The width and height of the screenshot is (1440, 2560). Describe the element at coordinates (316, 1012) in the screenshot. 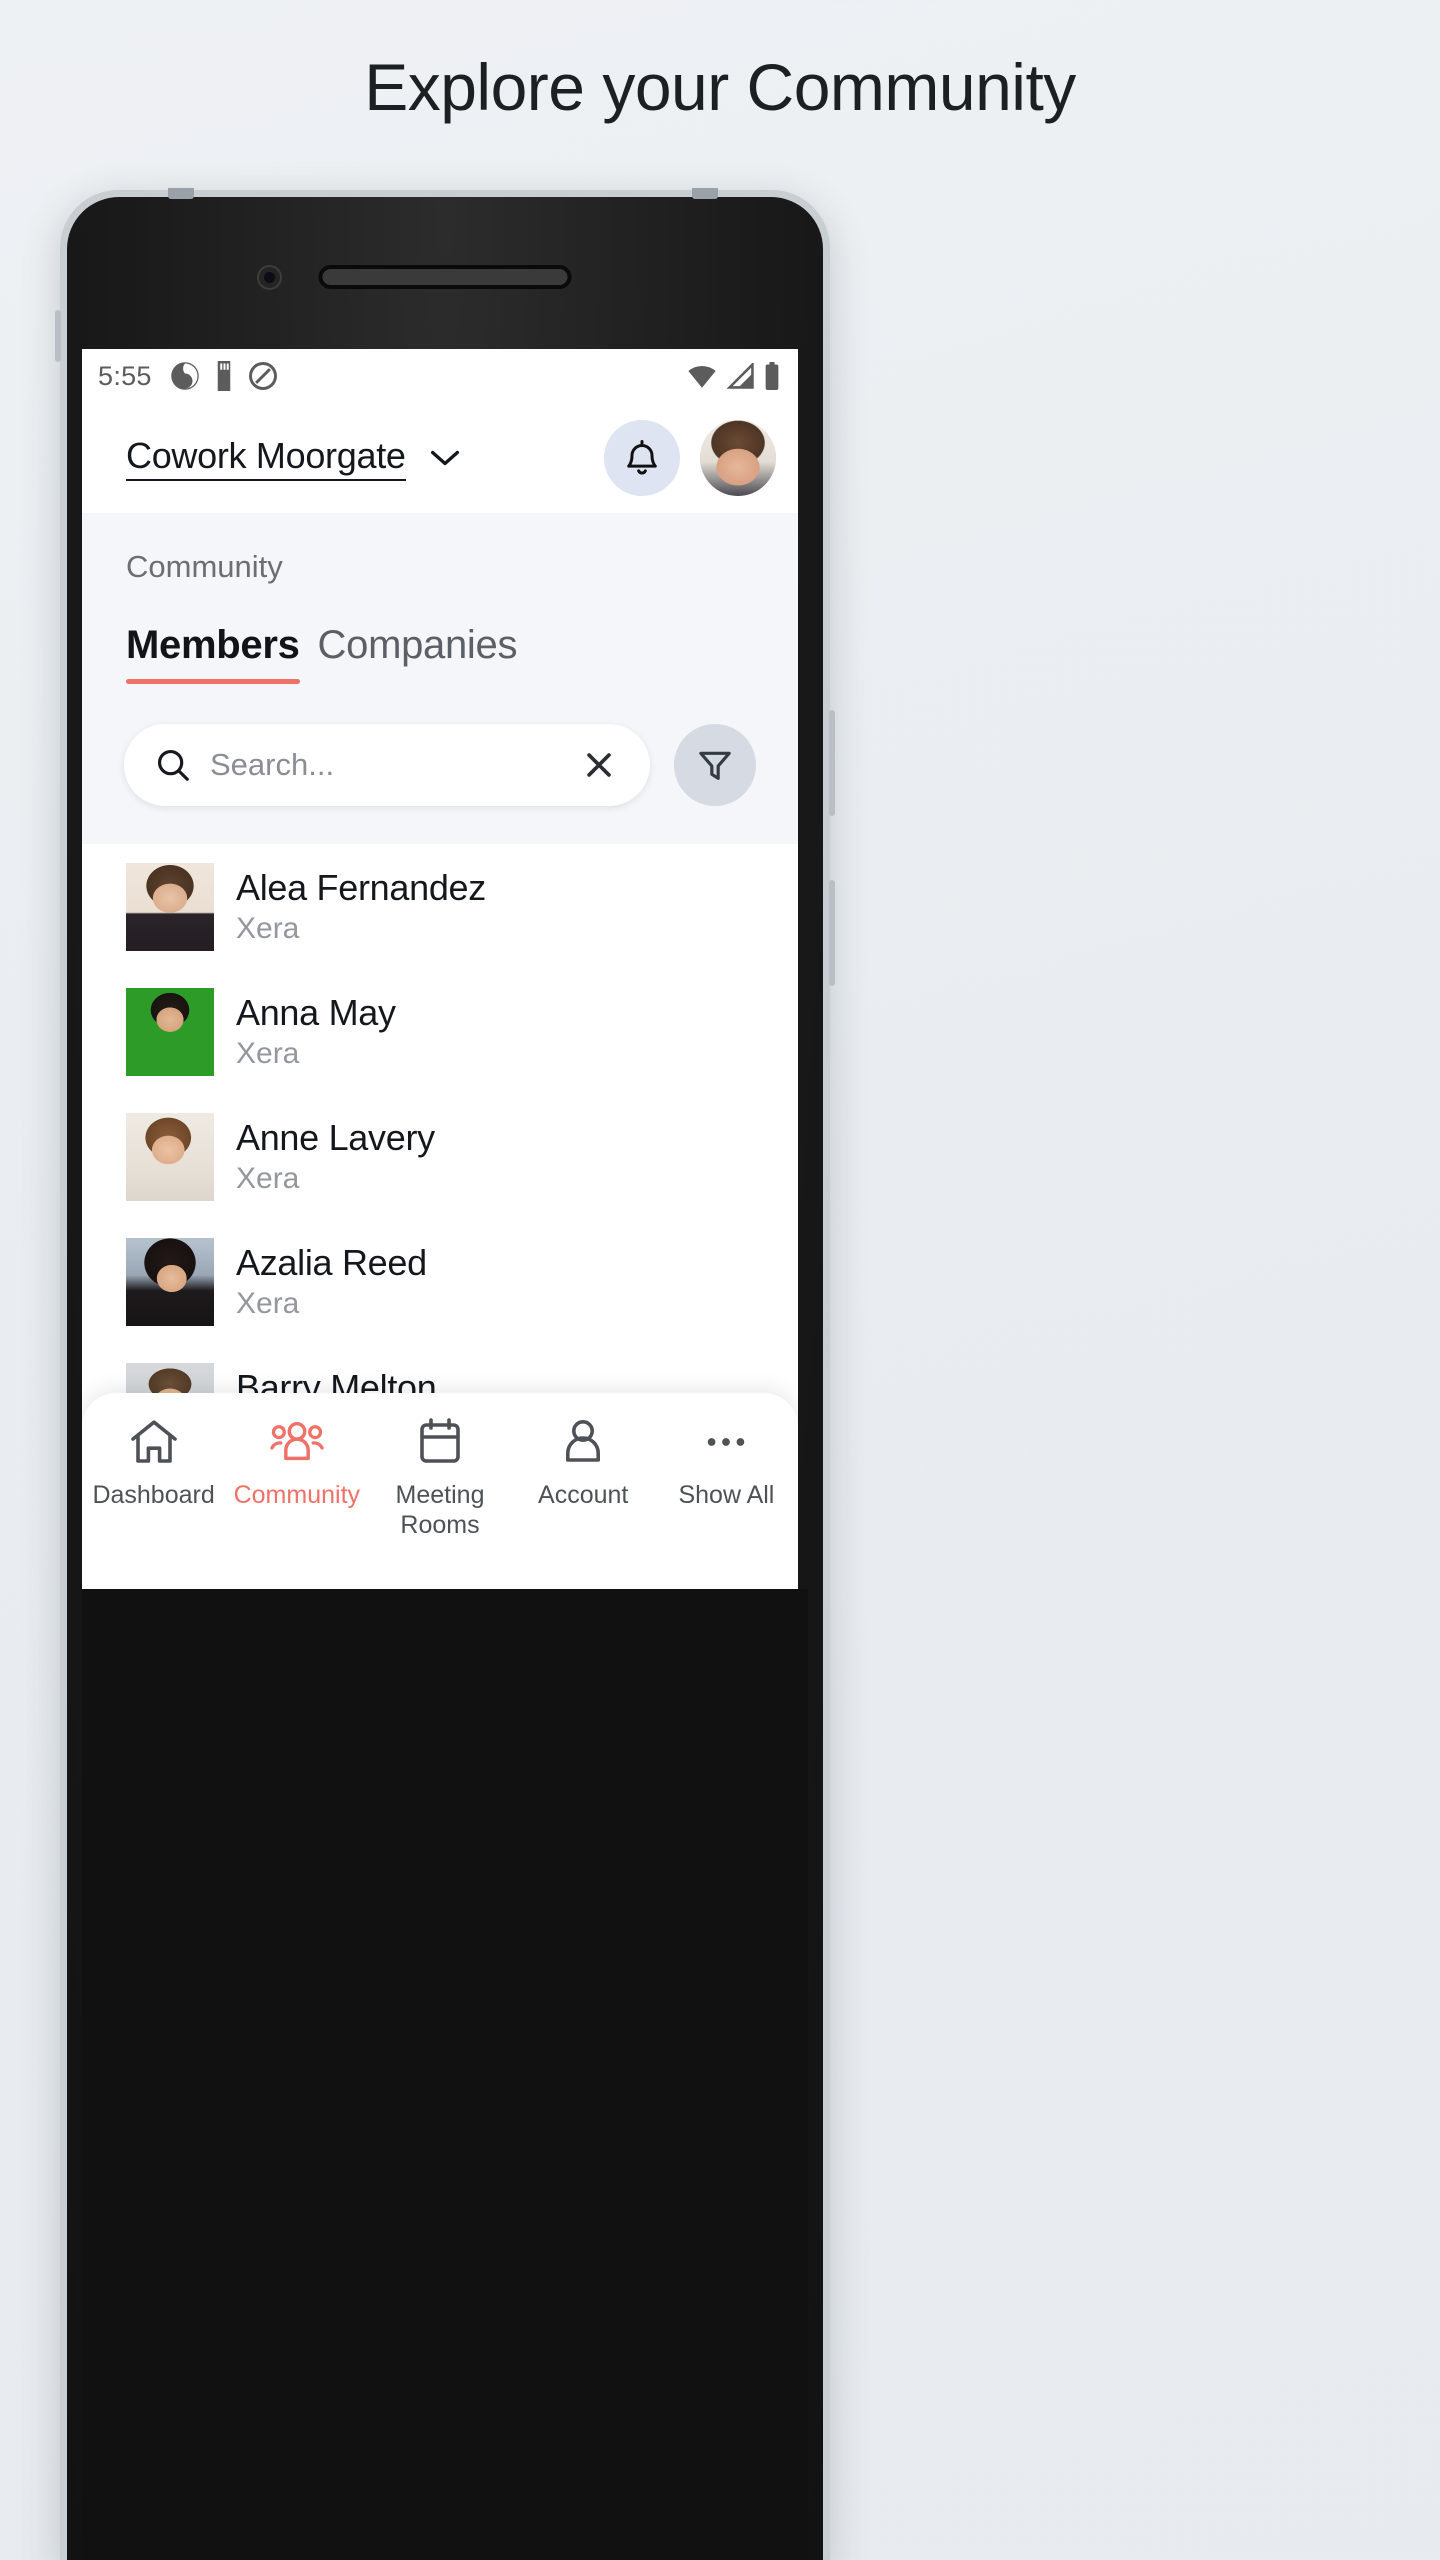

I see `member-name: Anna May` at that location.